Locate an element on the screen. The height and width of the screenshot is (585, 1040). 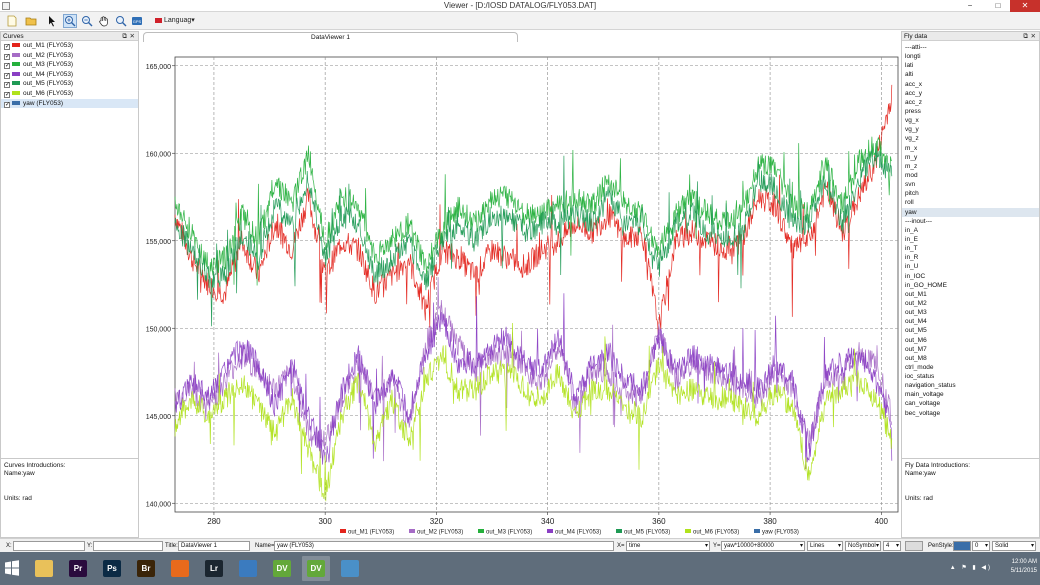
taskbar-app-file-explorer is located at coordinates (44, 568).